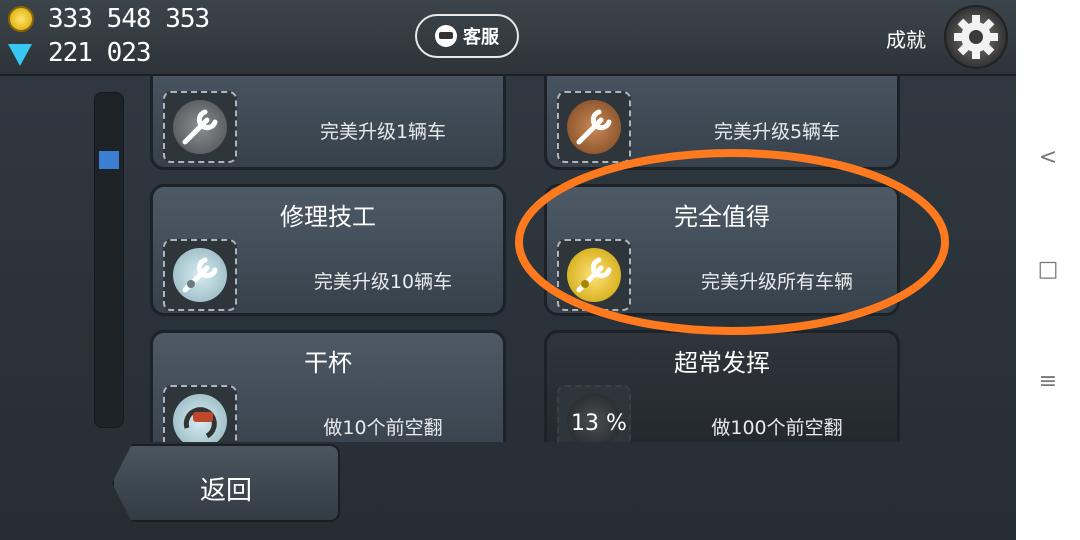  I want to click on achievement-card-mechanic: 修理技工 完美升级10辆车, so click(328, 250).